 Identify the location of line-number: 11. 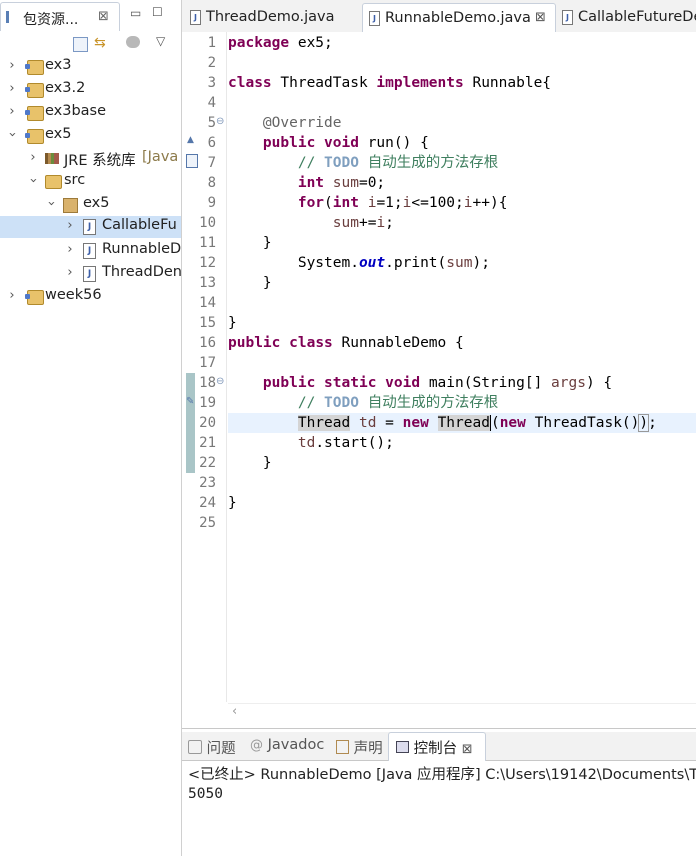
(207, 243).